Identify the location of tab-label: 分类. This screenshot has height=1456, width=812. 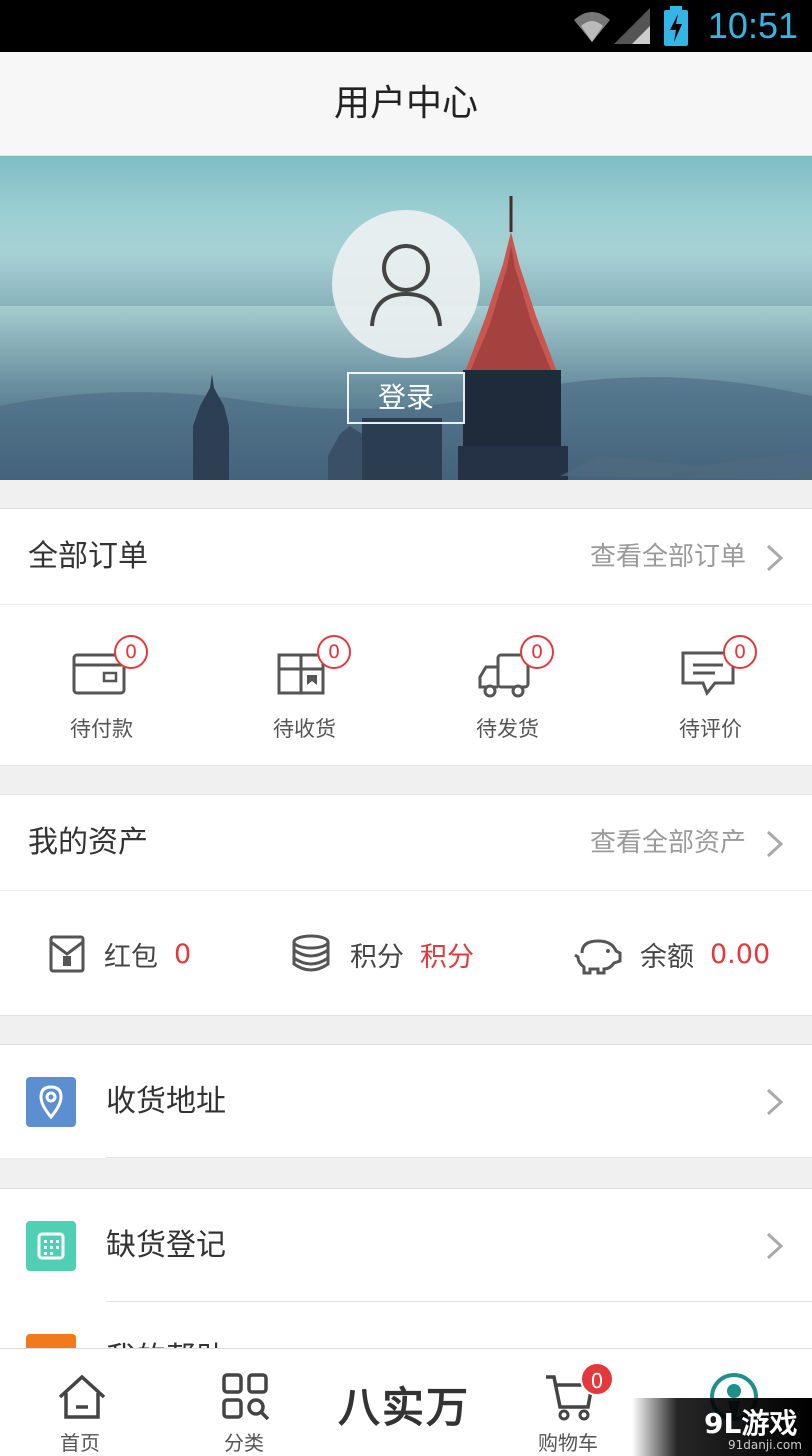
(244, 1443).